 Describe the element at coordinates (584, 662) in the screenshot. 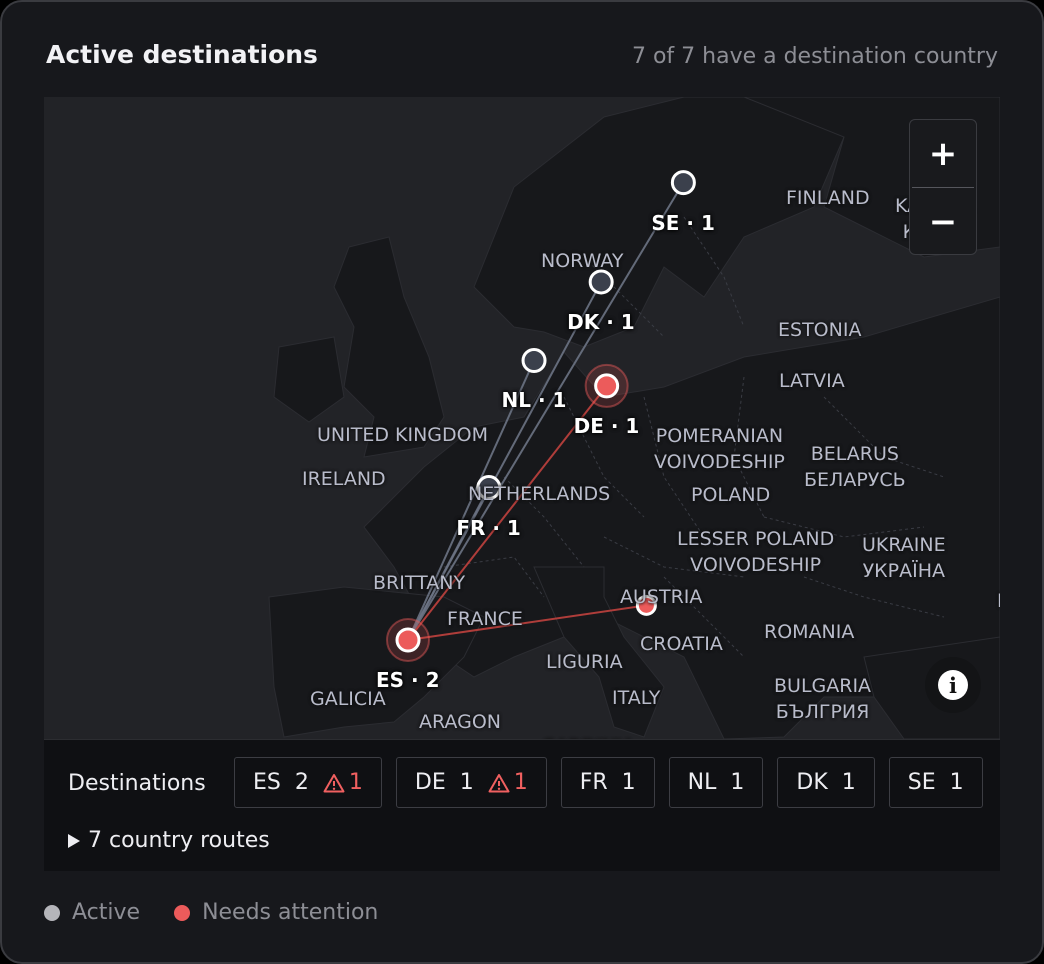

I see `place-label-liguria: LIGURIA` at that location.